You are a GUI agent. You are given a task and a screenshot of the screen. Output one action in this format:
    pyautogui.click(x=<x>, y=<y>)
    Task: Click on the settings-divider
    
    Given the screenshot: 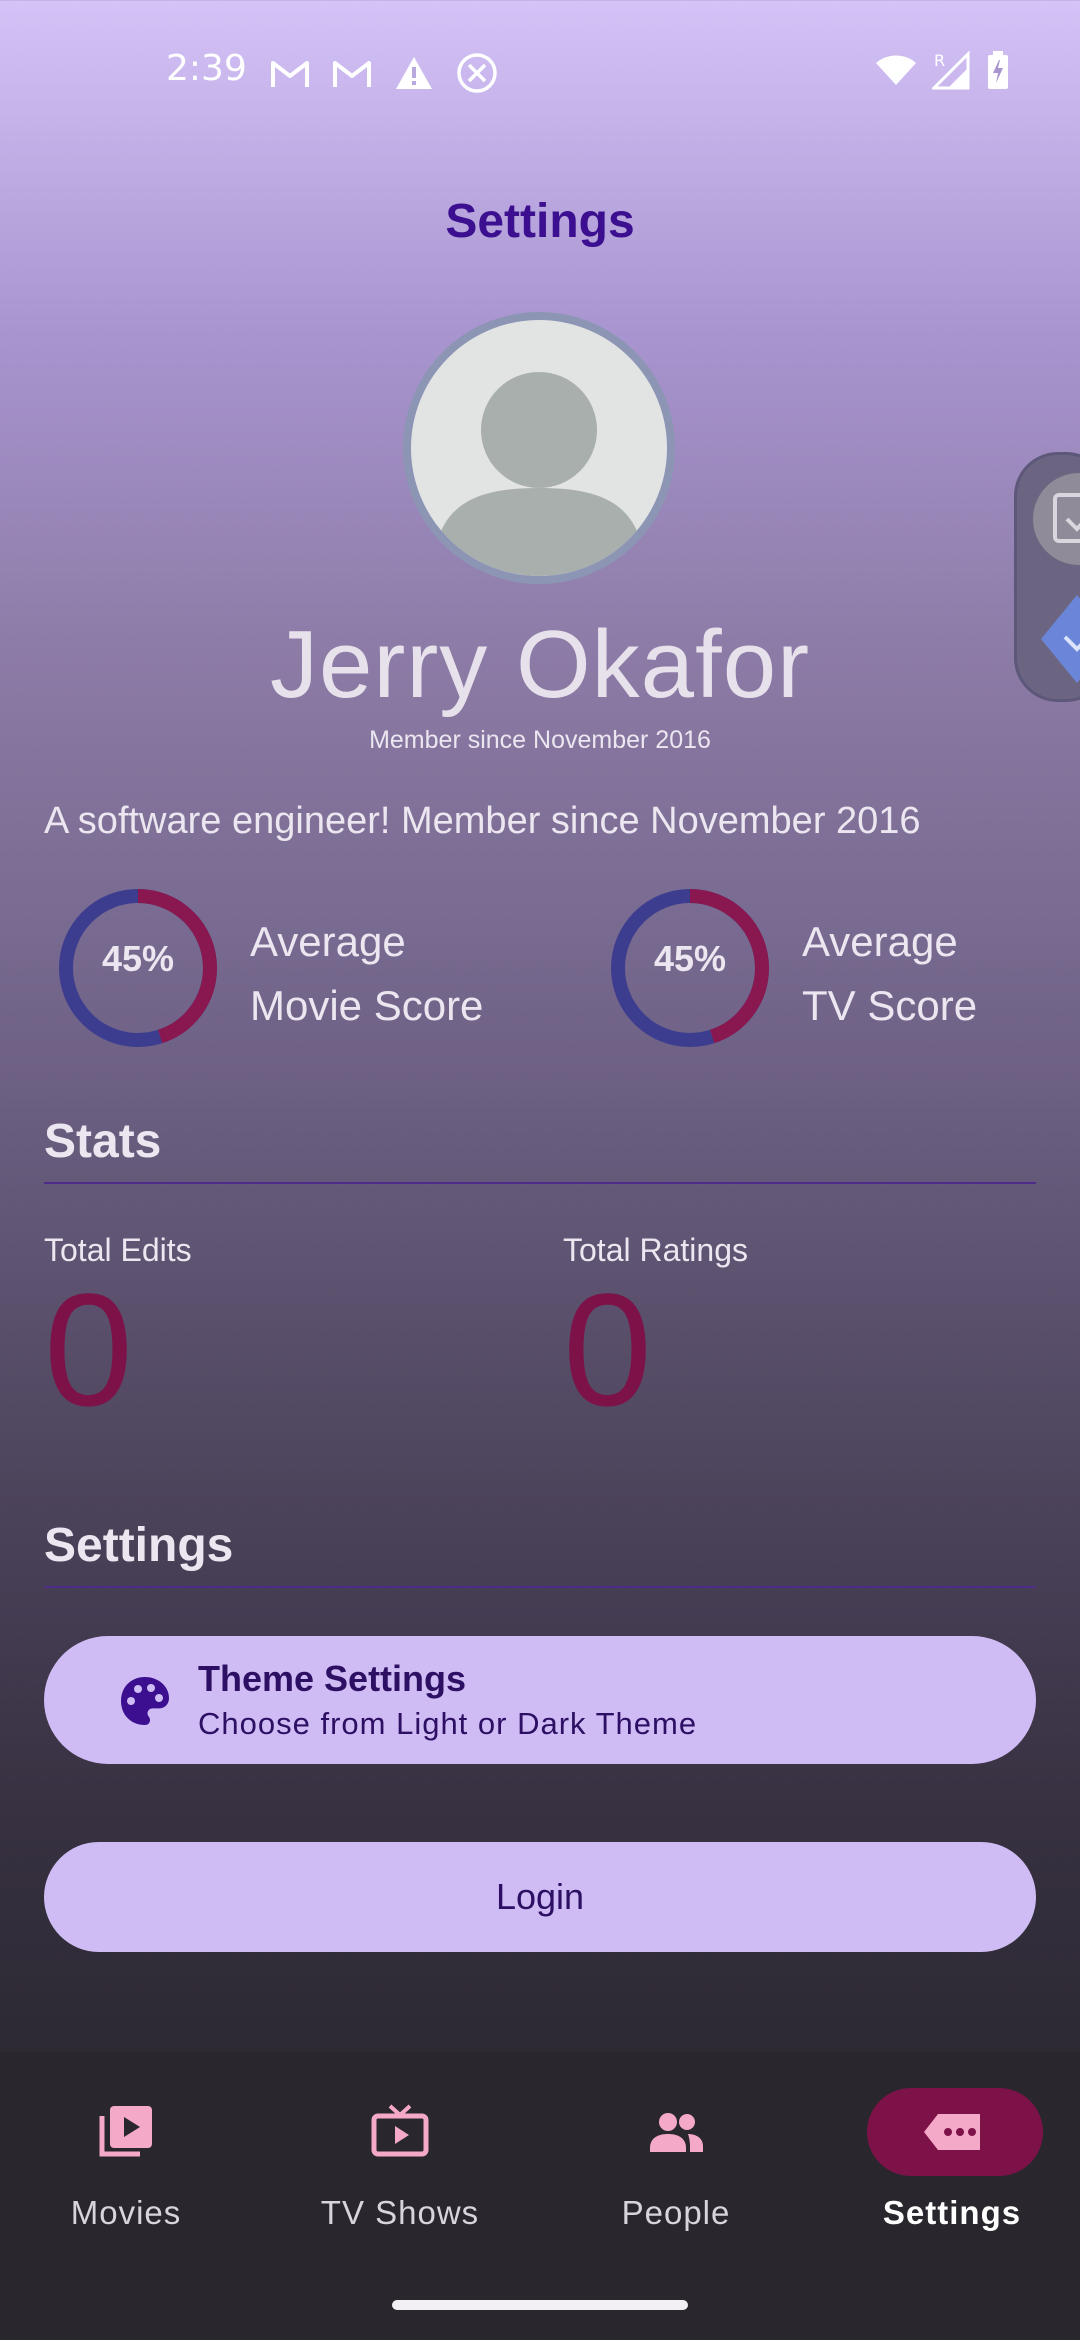 What is the action you would take?
    pyautogui.click(x=540, y=1587)
    